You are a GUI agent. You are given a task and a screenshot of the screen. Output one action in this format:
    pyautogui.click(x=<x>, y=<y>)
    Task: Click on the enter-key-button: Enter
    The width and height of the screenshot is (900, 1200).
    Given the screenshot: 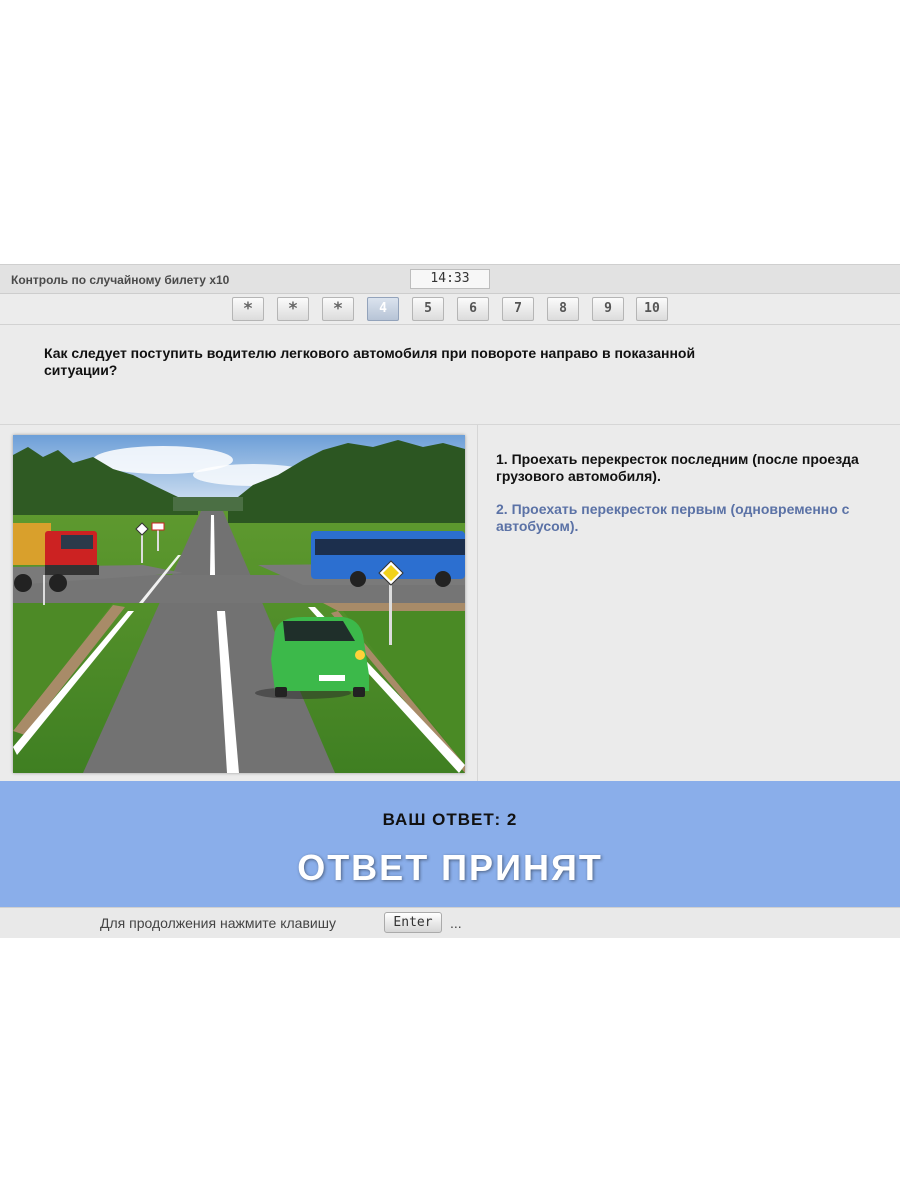 What is the action you would take?
    pyautogui.click(x=413, y=922)
    